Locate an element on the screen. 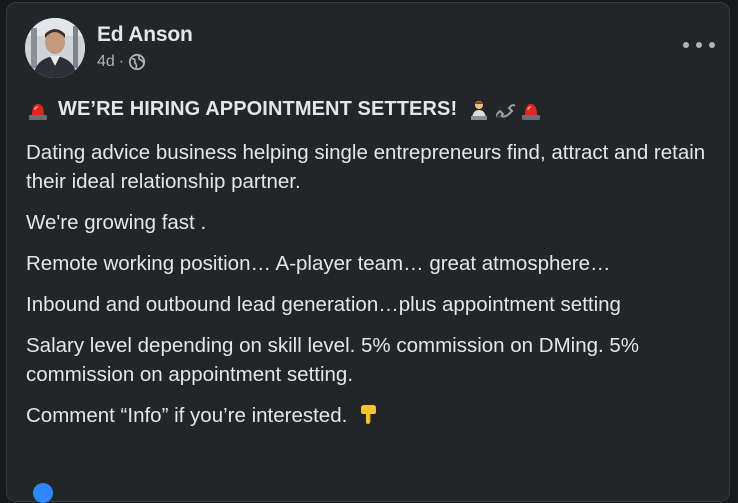 The width and height of the screenshot is (738, 503). reaction-icon is located at coordinates (43, 493).